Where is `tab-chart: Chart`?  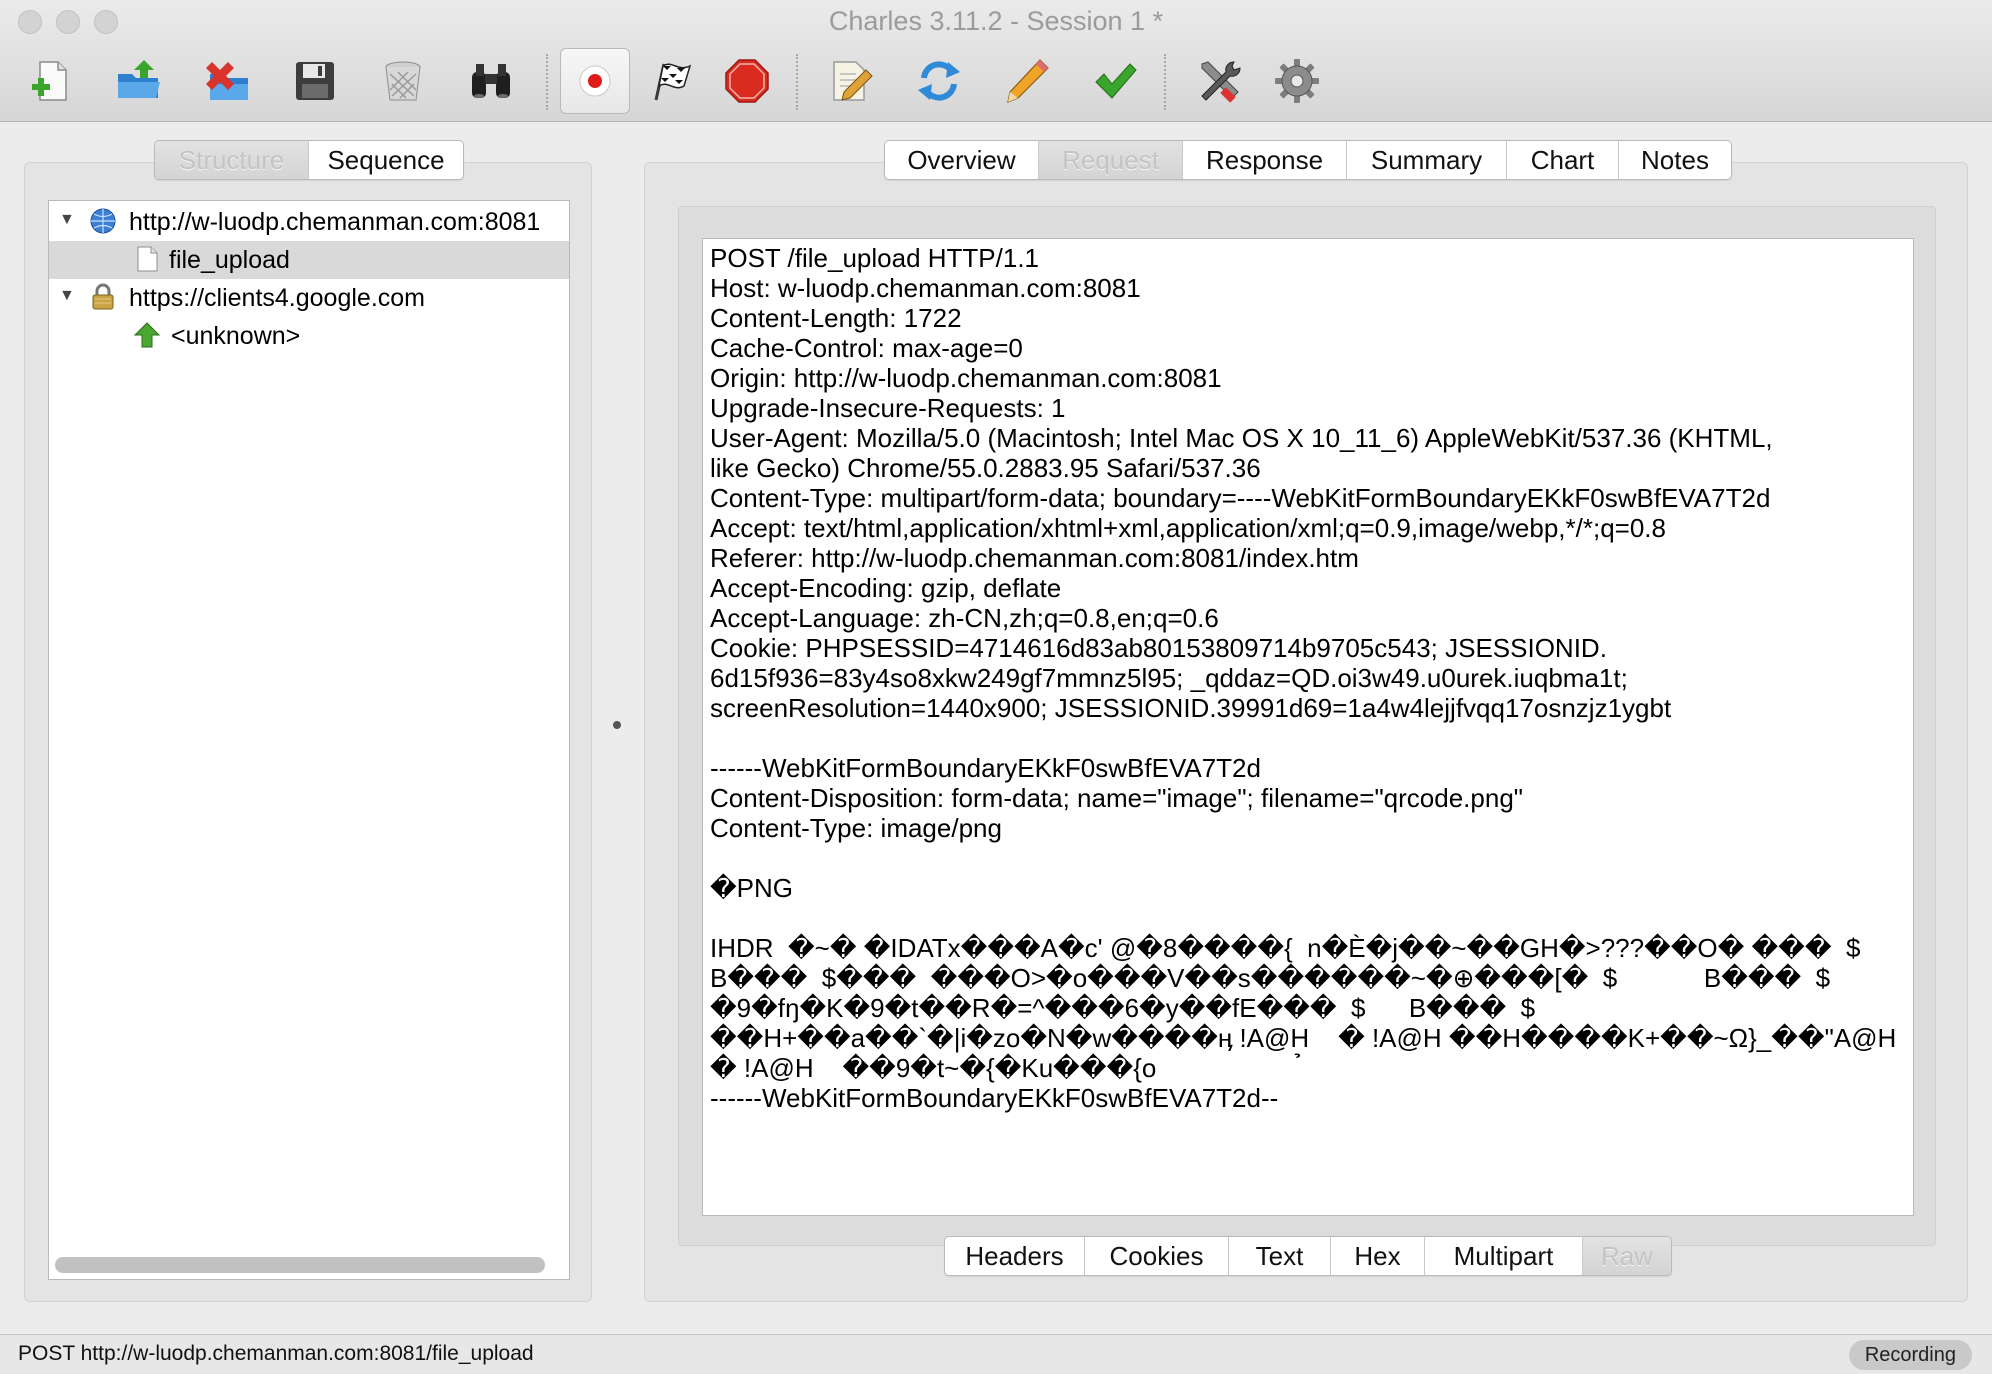
tab-chart: Chart is located at coordinates (1563, 160).